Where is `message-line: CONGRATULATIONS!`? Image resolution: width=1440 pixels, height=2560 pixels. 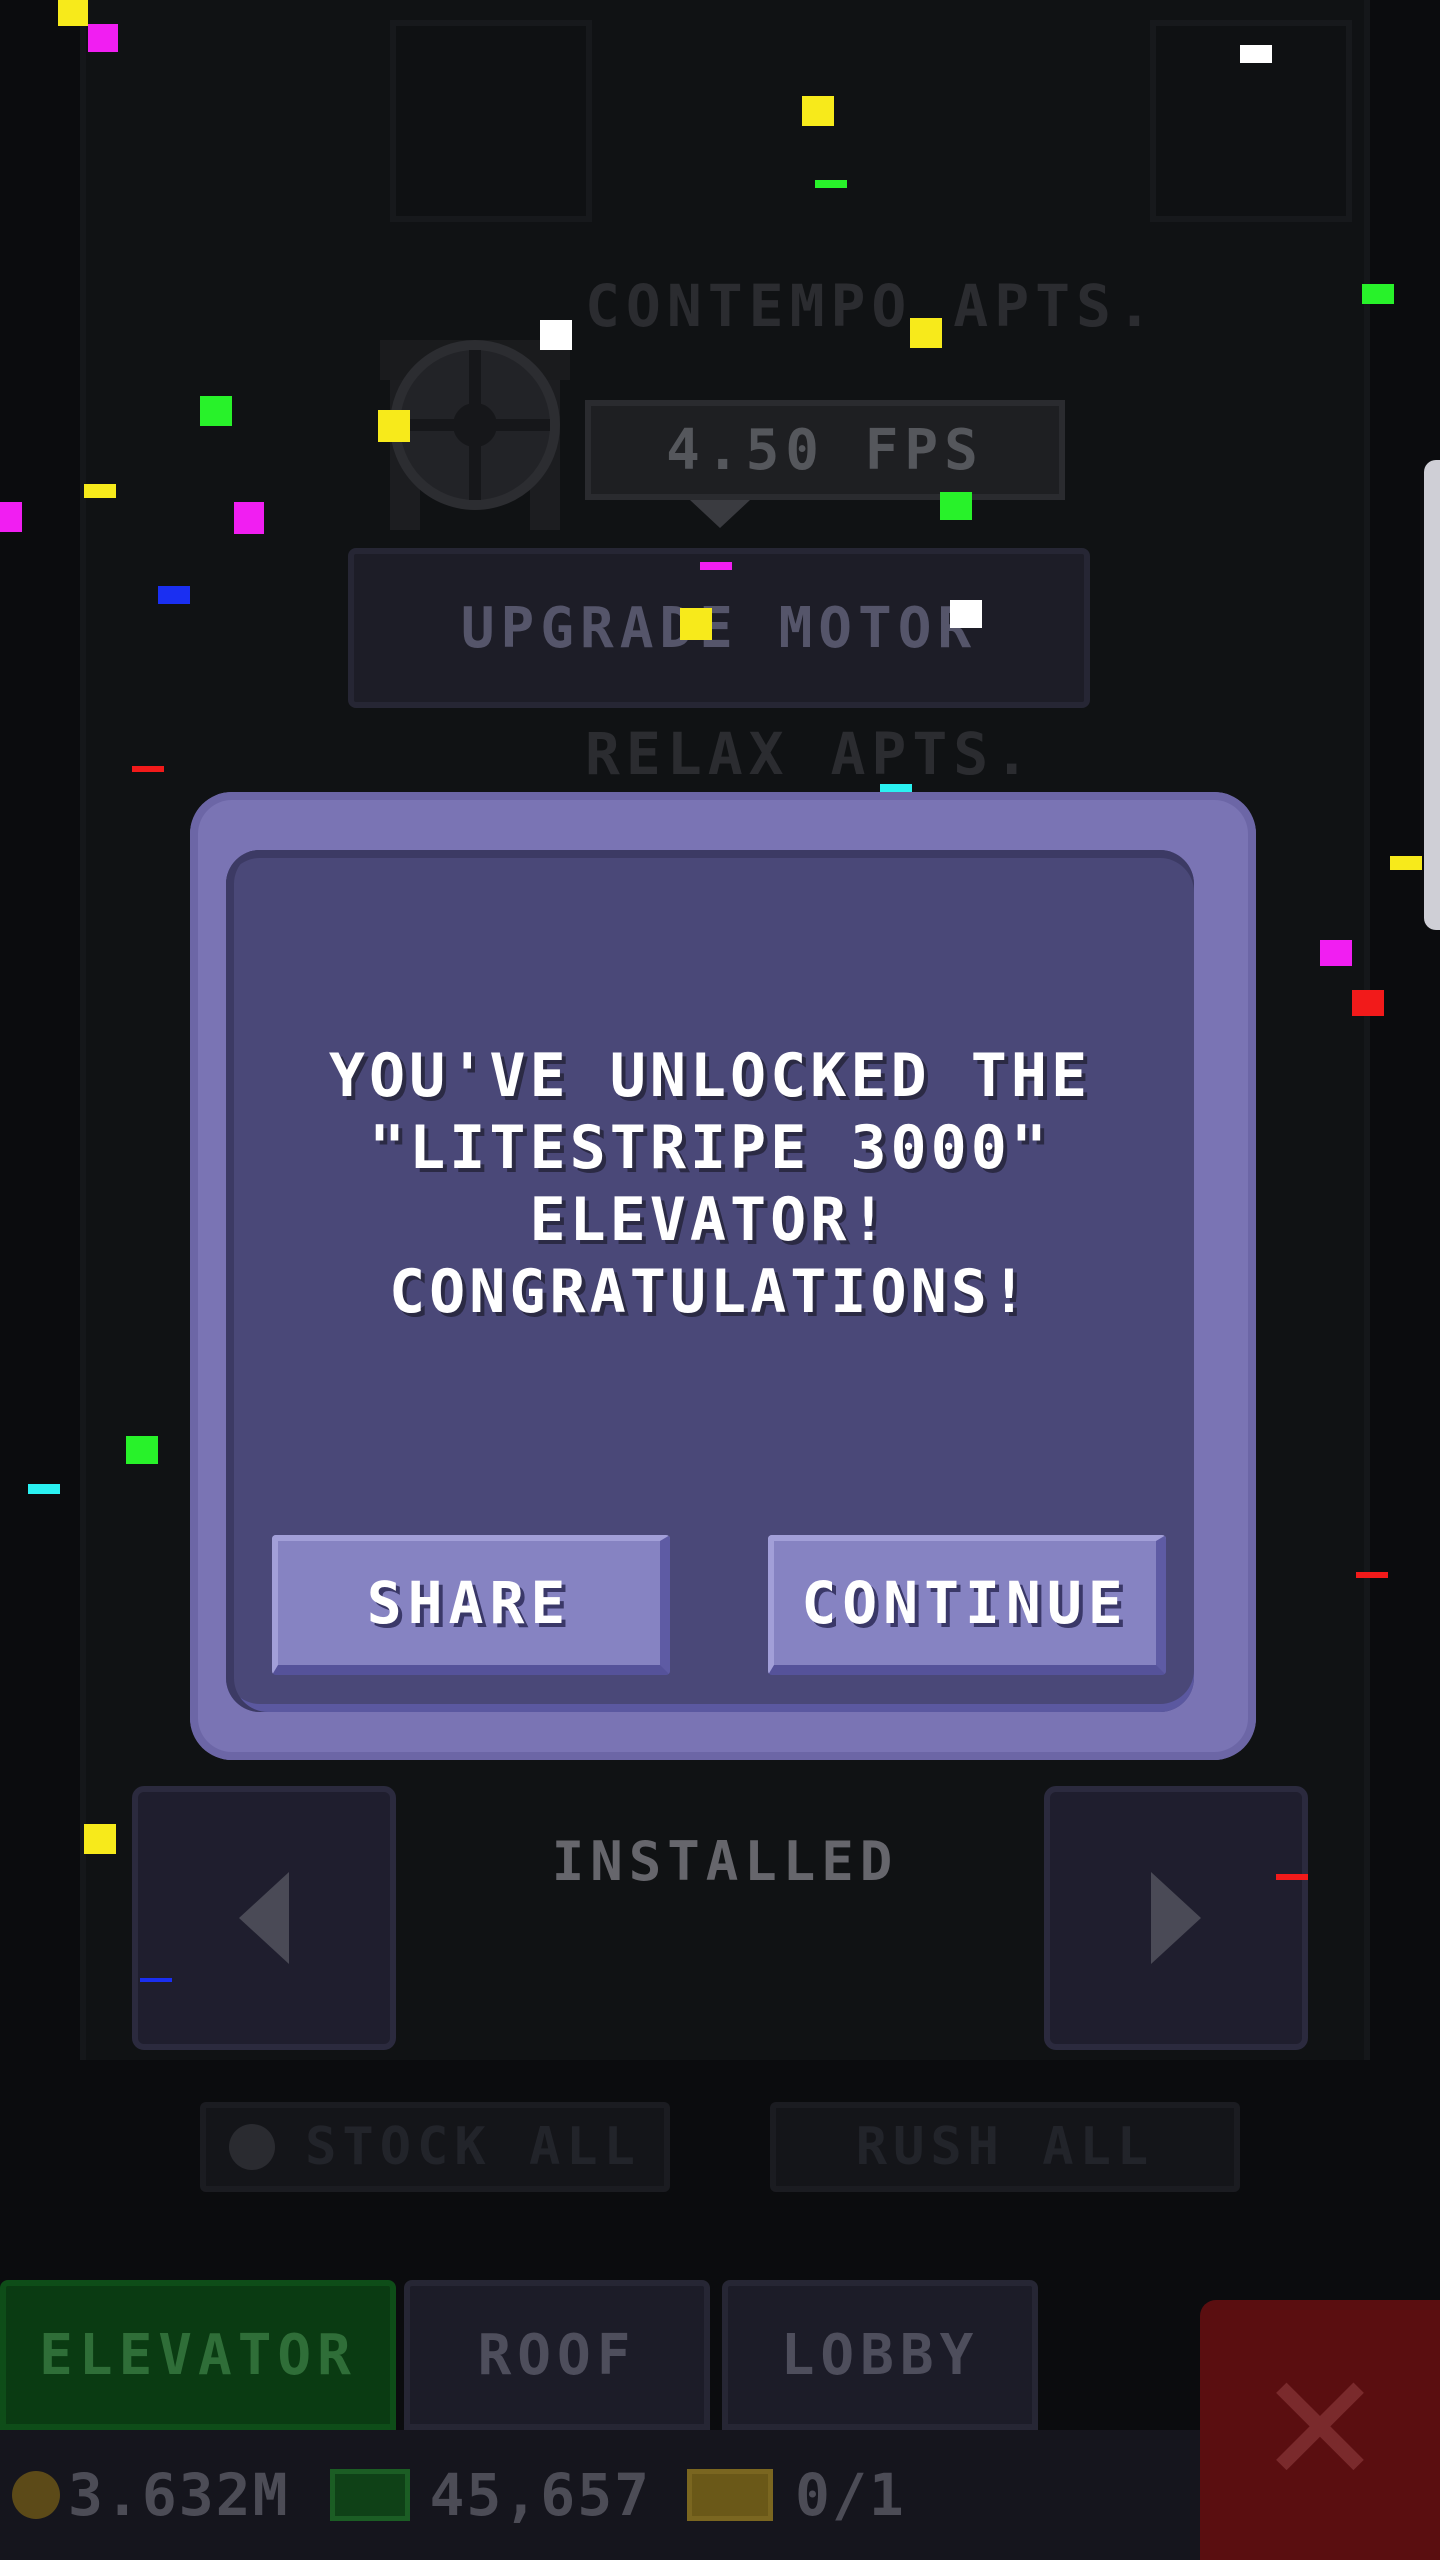
message-line: CONGRATULATIONS! is located at coordinates (710, 1292).